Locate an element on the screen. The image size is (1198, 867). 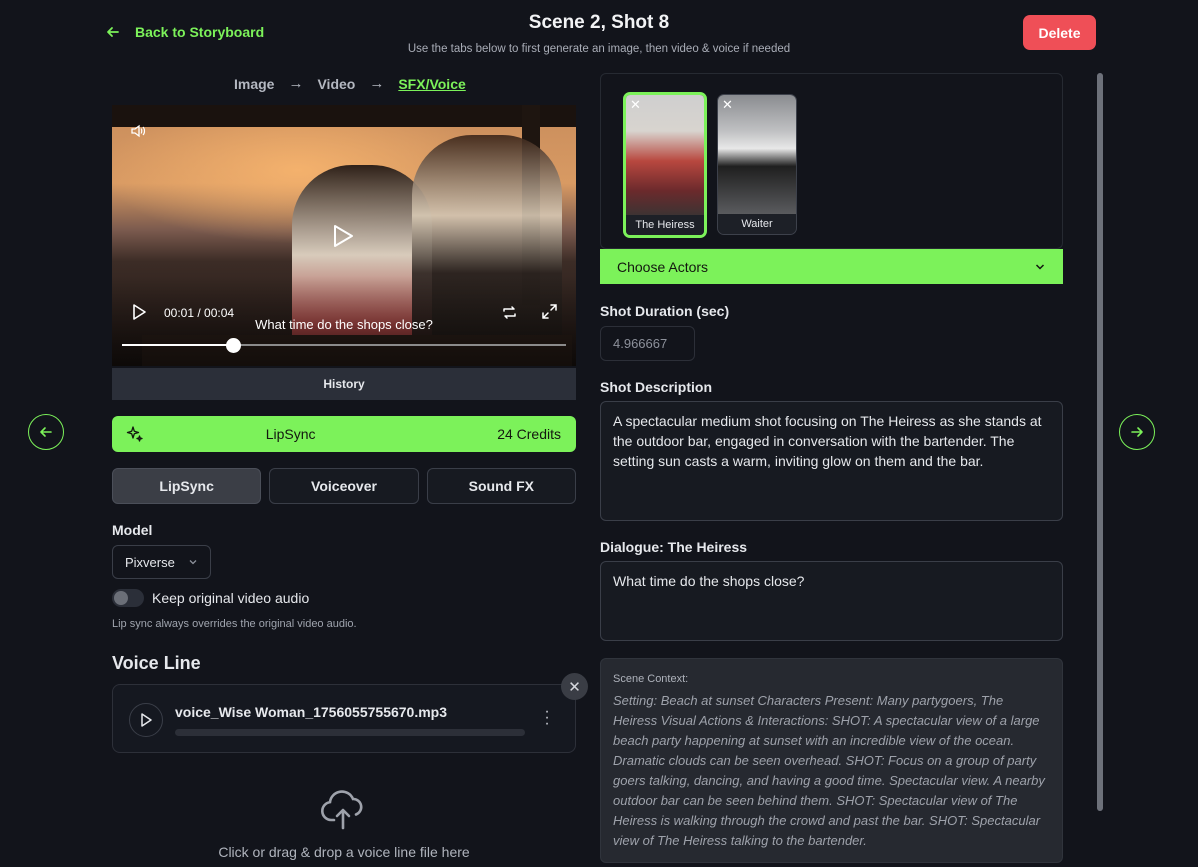
tab-voiceover: Voiceover is located at coordinates (344, 486).